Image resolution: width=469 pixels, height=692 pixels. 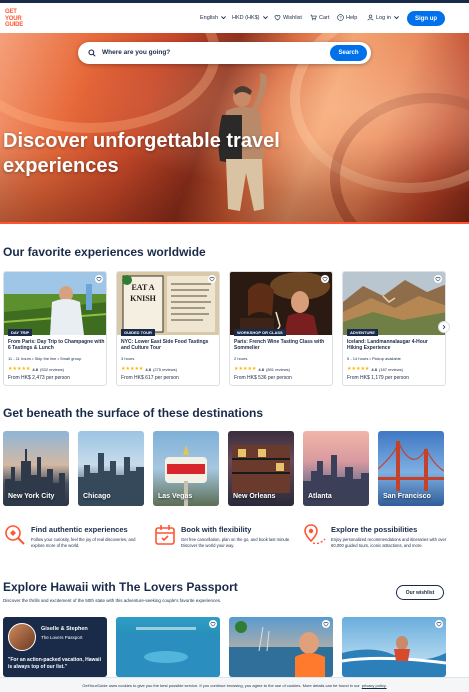 I want to click on magnifier-icon, so click(x=15, y=535).